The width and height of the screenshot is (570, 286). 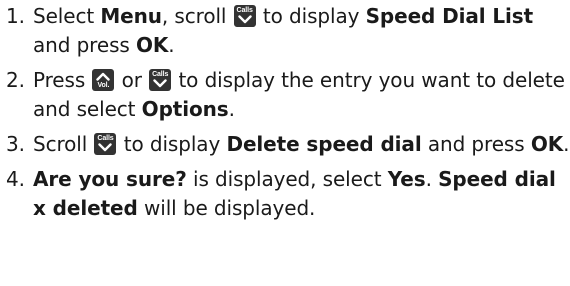 I want to click on yes-key-label: Yes, so click(x=406, y=179).